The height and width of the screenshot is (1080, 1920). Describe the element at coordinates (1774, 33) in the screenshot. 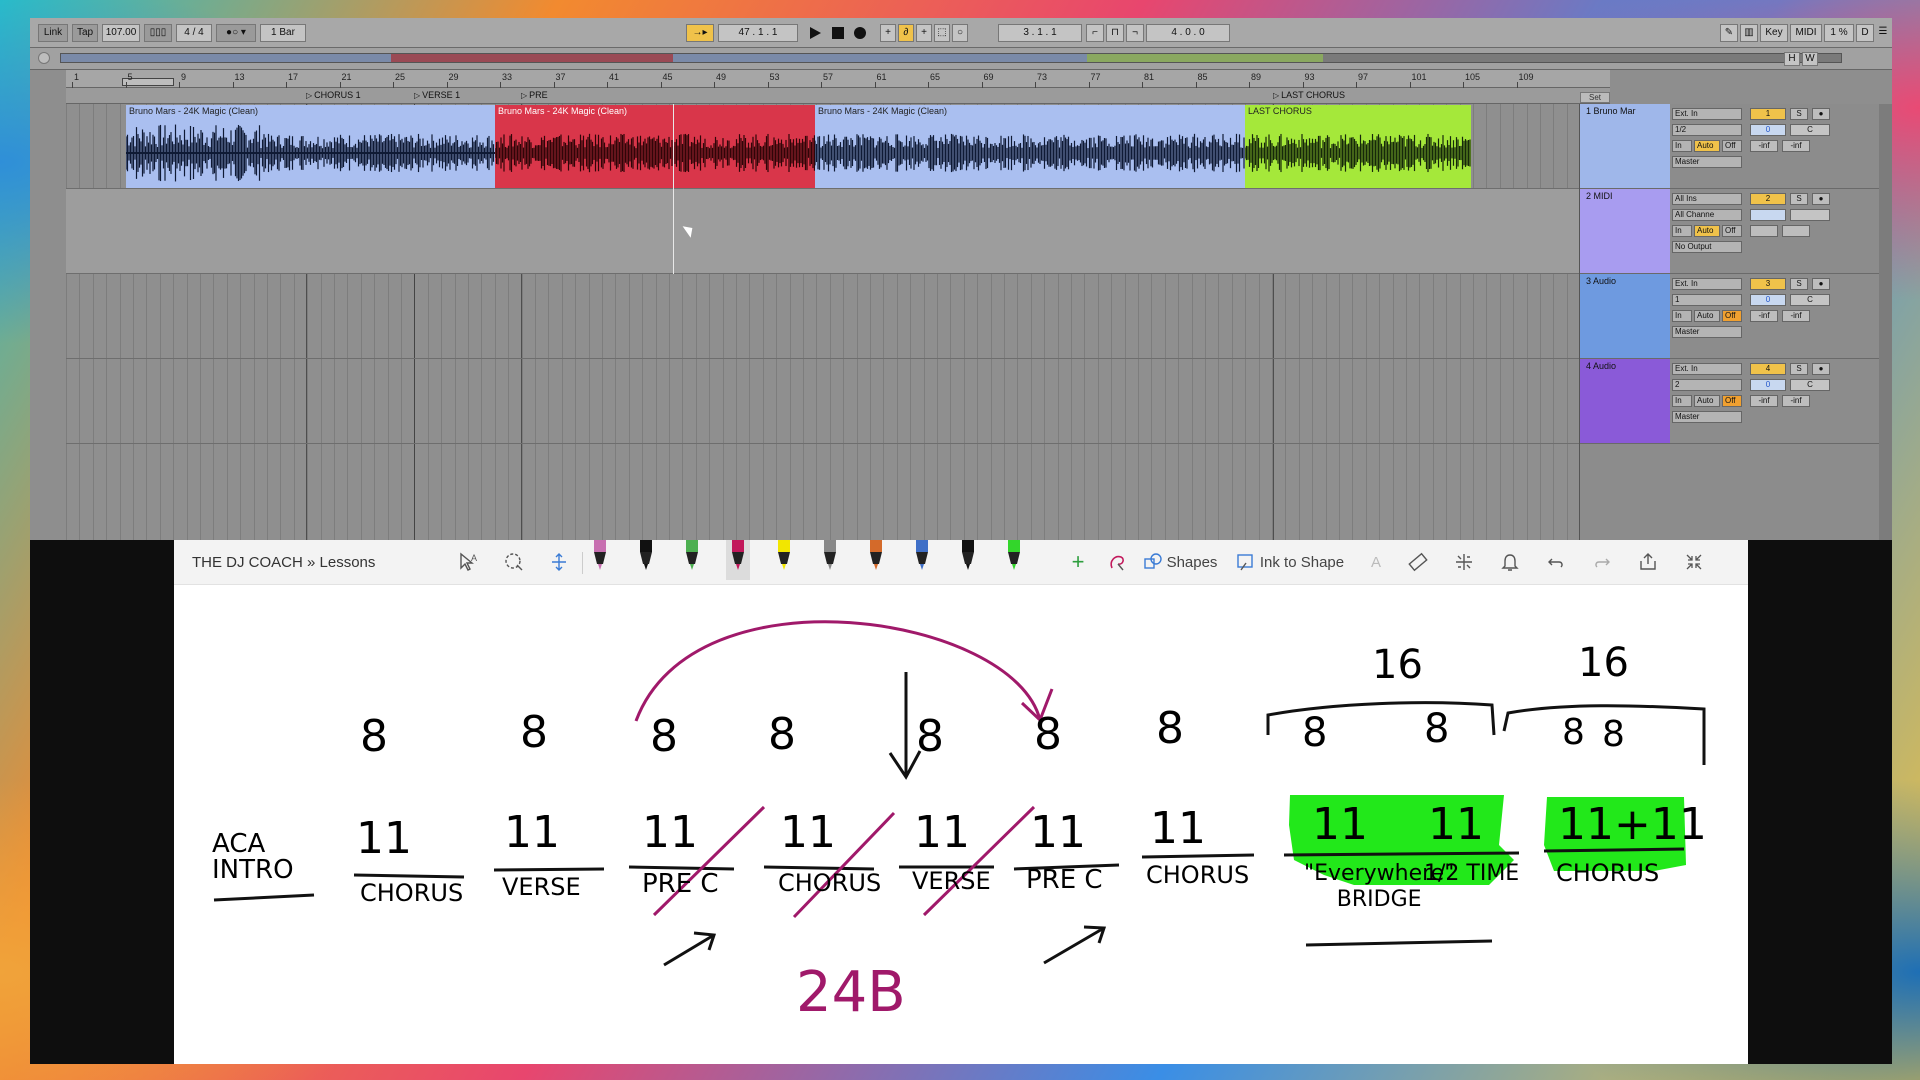

I see `key-map-button: Key` at that location.